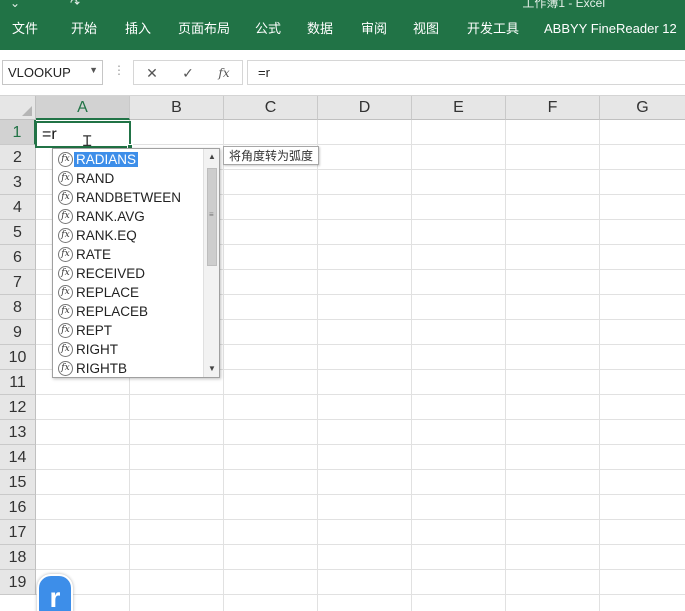 The height and width of the screenshot is (611, 685). Describe the element at coordinates (18, 432) in the screenshot. I see `row-header-13: 13` at that location.